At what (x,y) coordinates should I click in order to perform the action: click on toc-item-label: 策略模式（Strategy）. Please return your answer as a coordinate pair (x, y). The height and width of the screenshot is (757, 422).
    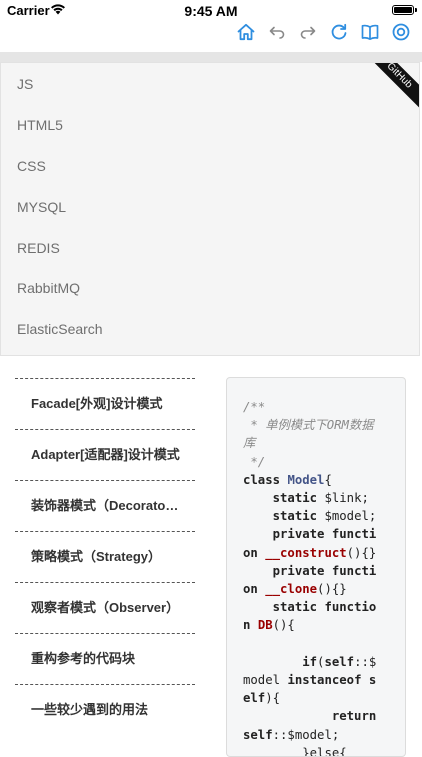
    Looking at the image, I should click on (96, 556).